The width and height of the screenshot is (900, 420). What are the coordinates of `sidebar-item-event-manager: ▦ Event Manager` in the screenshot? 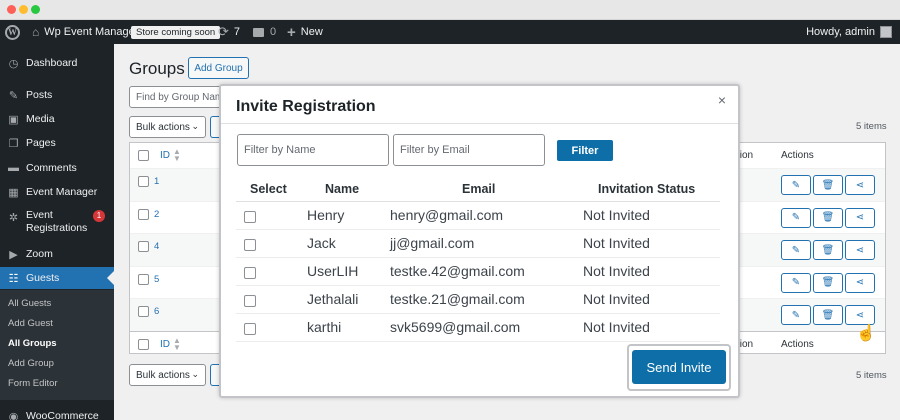 It's located at (57, 192).